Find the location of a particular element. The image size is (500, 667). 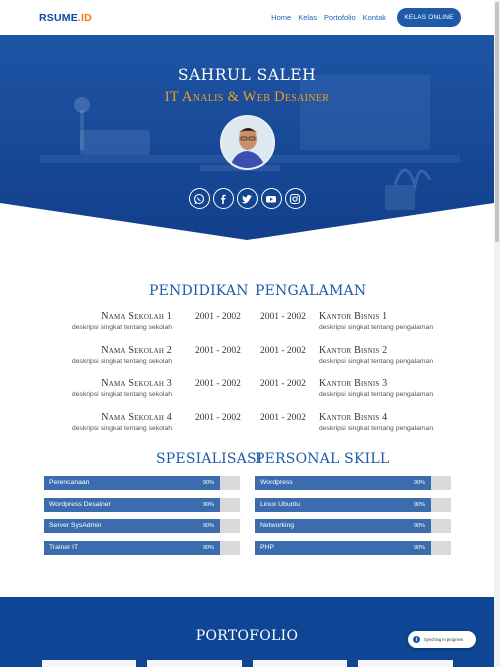

pendidikan-item-name: Nama Sekolah 4 is located at coordinates (136, 417).